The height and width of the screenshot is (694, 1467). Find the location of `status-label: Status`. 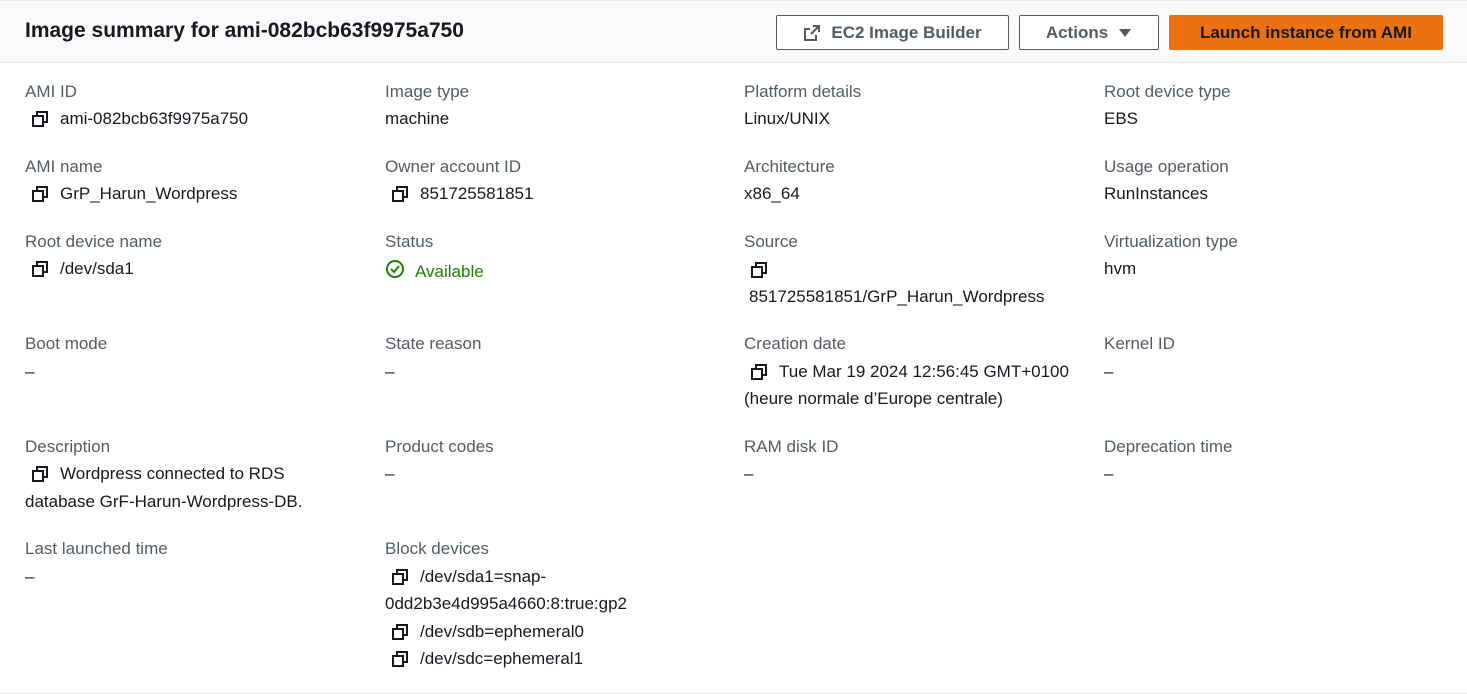

status-label: Status is located at coordinates (409, 241).